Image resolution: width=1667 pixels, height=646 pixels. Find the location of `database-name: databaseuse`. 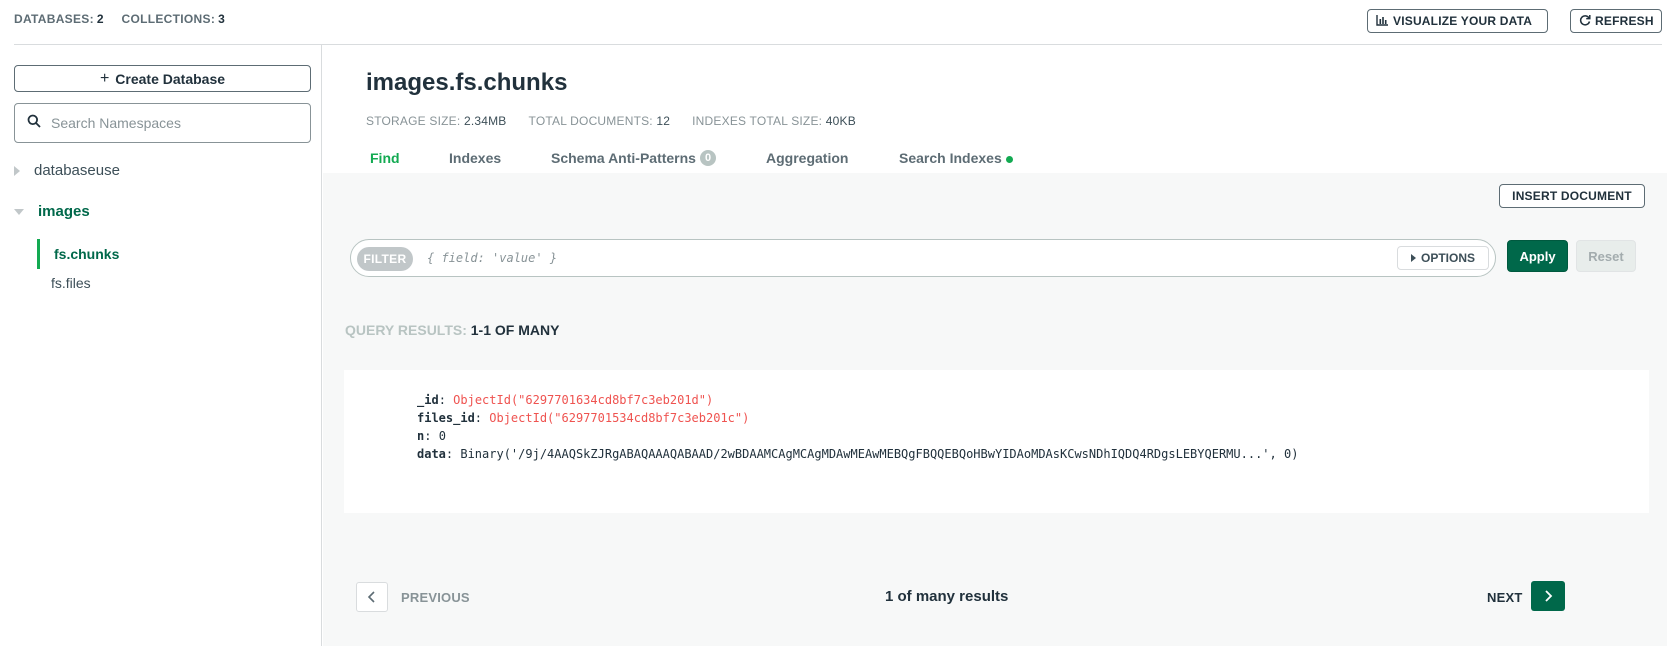

database-name: databaseuse is located at coordinates (77, 170).